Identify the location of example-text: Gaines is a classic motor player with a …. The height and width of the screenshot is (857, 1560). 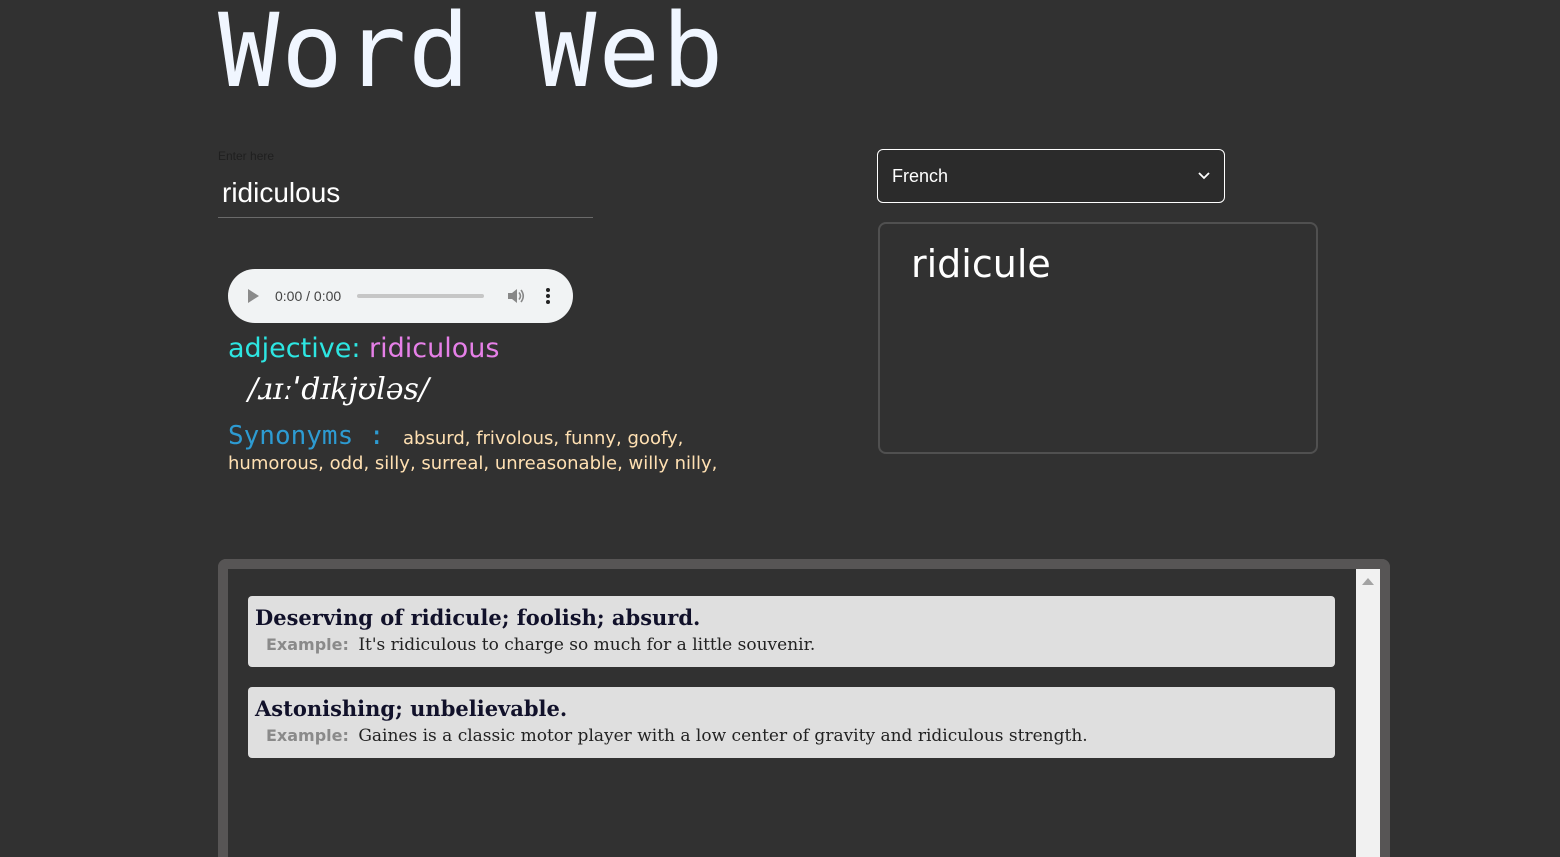
(723, 736).